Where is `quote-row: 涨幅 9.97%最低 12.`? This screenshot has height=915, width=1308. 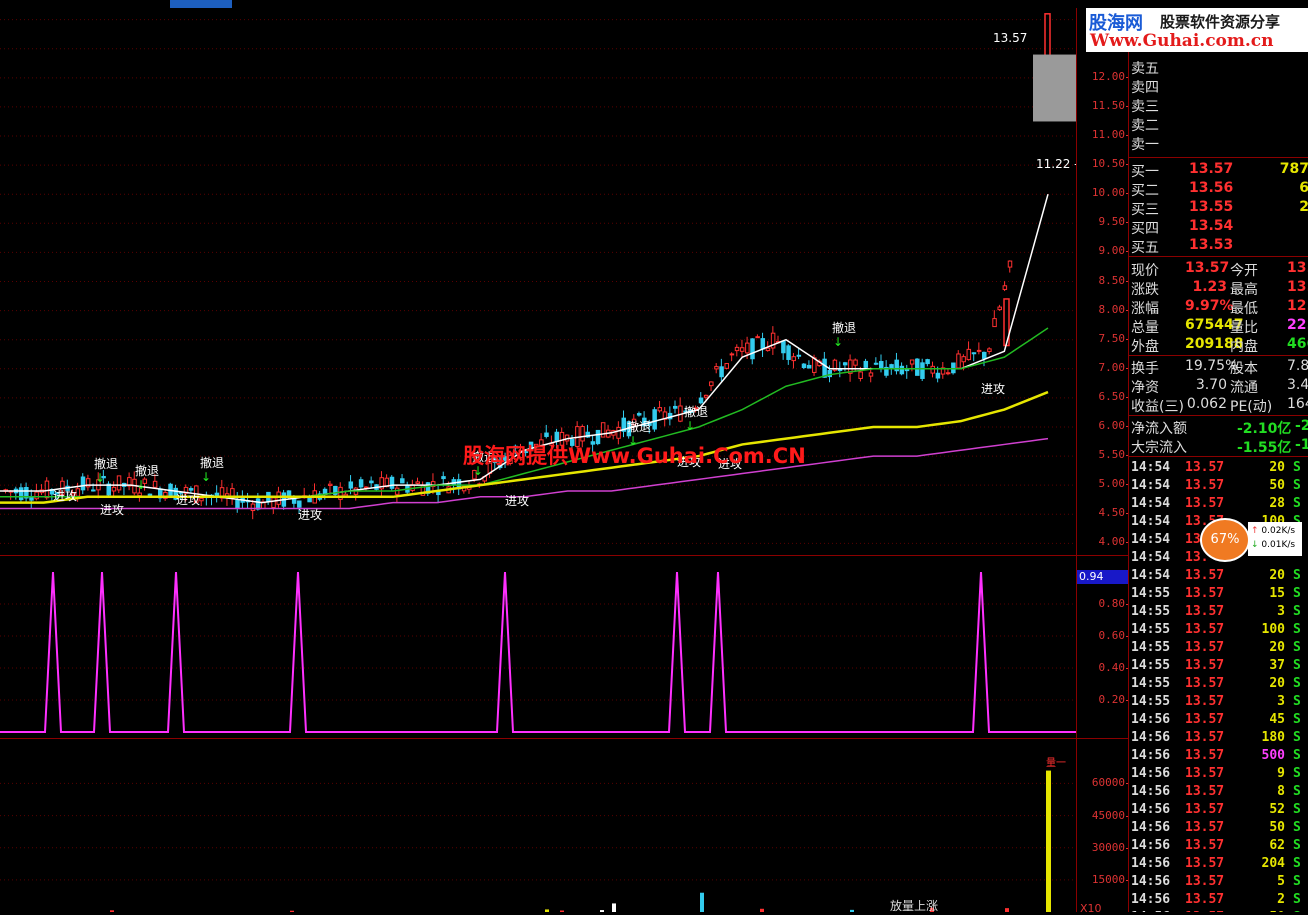 quote-row: 涨幅 9.97%最低 12. is located at coordinates (1218, 307).